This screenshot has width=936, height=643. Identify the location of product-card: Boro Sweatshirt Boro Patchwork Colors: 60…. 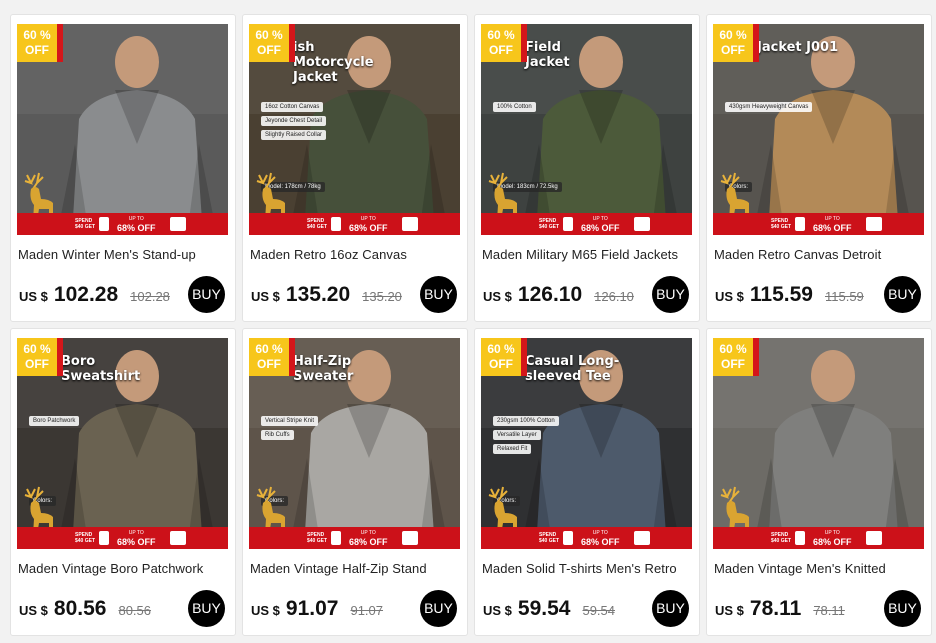
(123, 482).